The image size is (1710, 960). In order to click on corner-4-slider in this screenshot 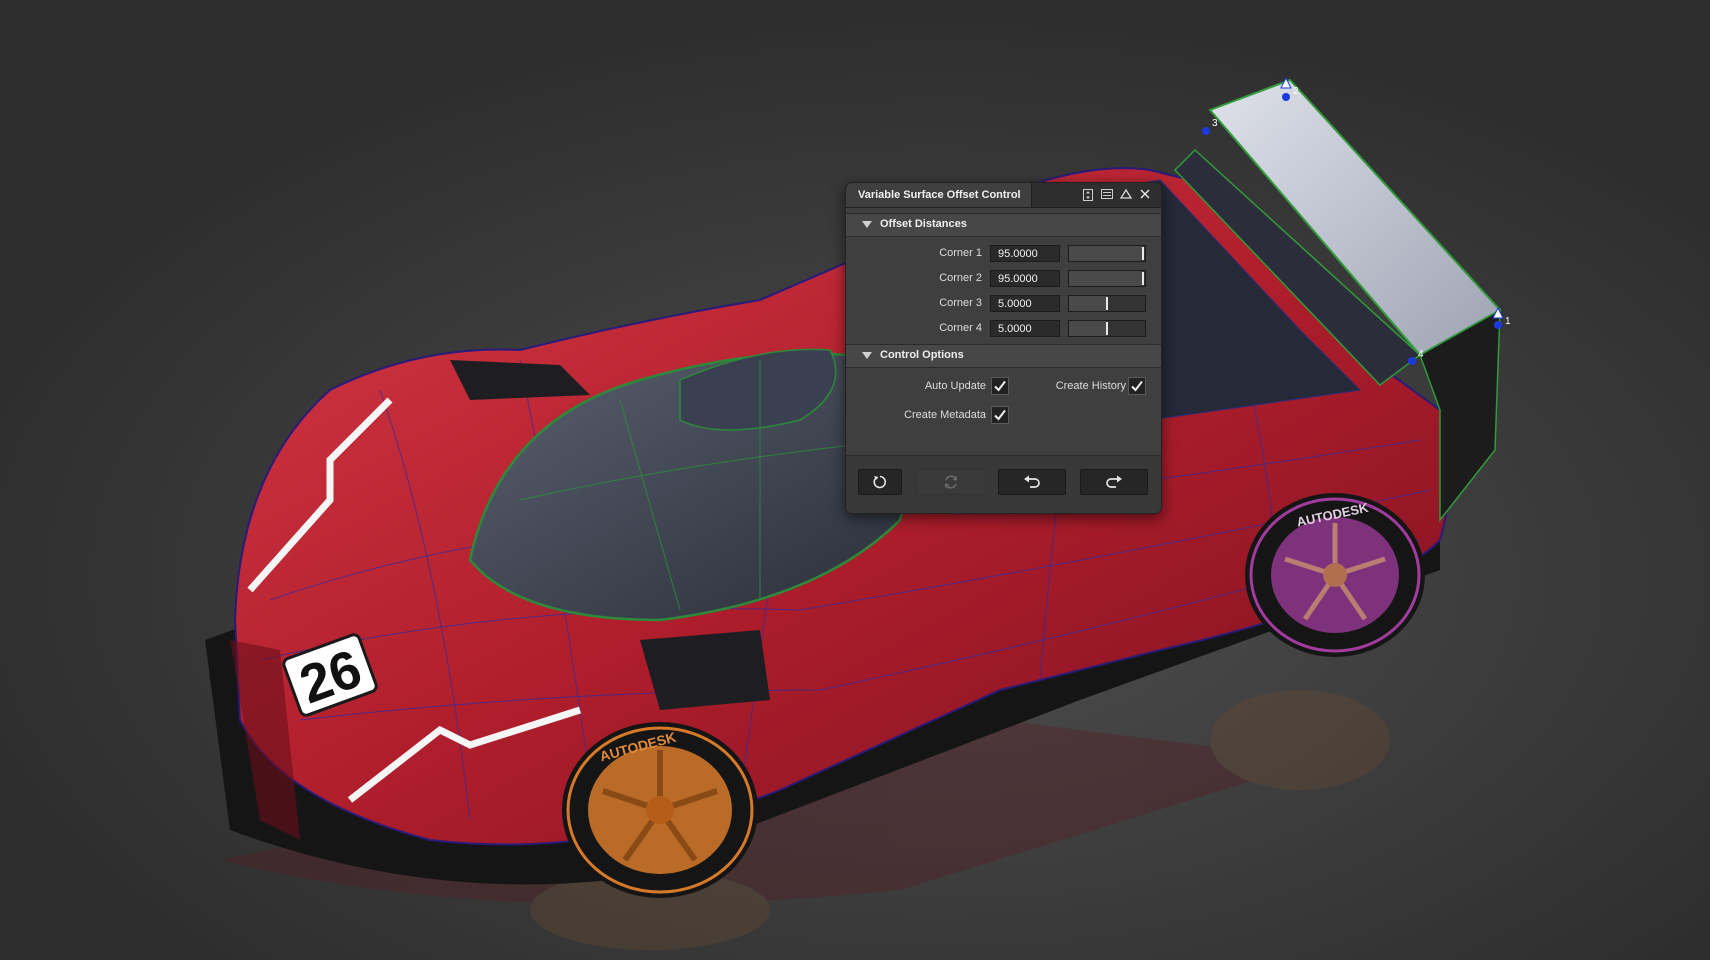, I will do `click(1107, 328)`.